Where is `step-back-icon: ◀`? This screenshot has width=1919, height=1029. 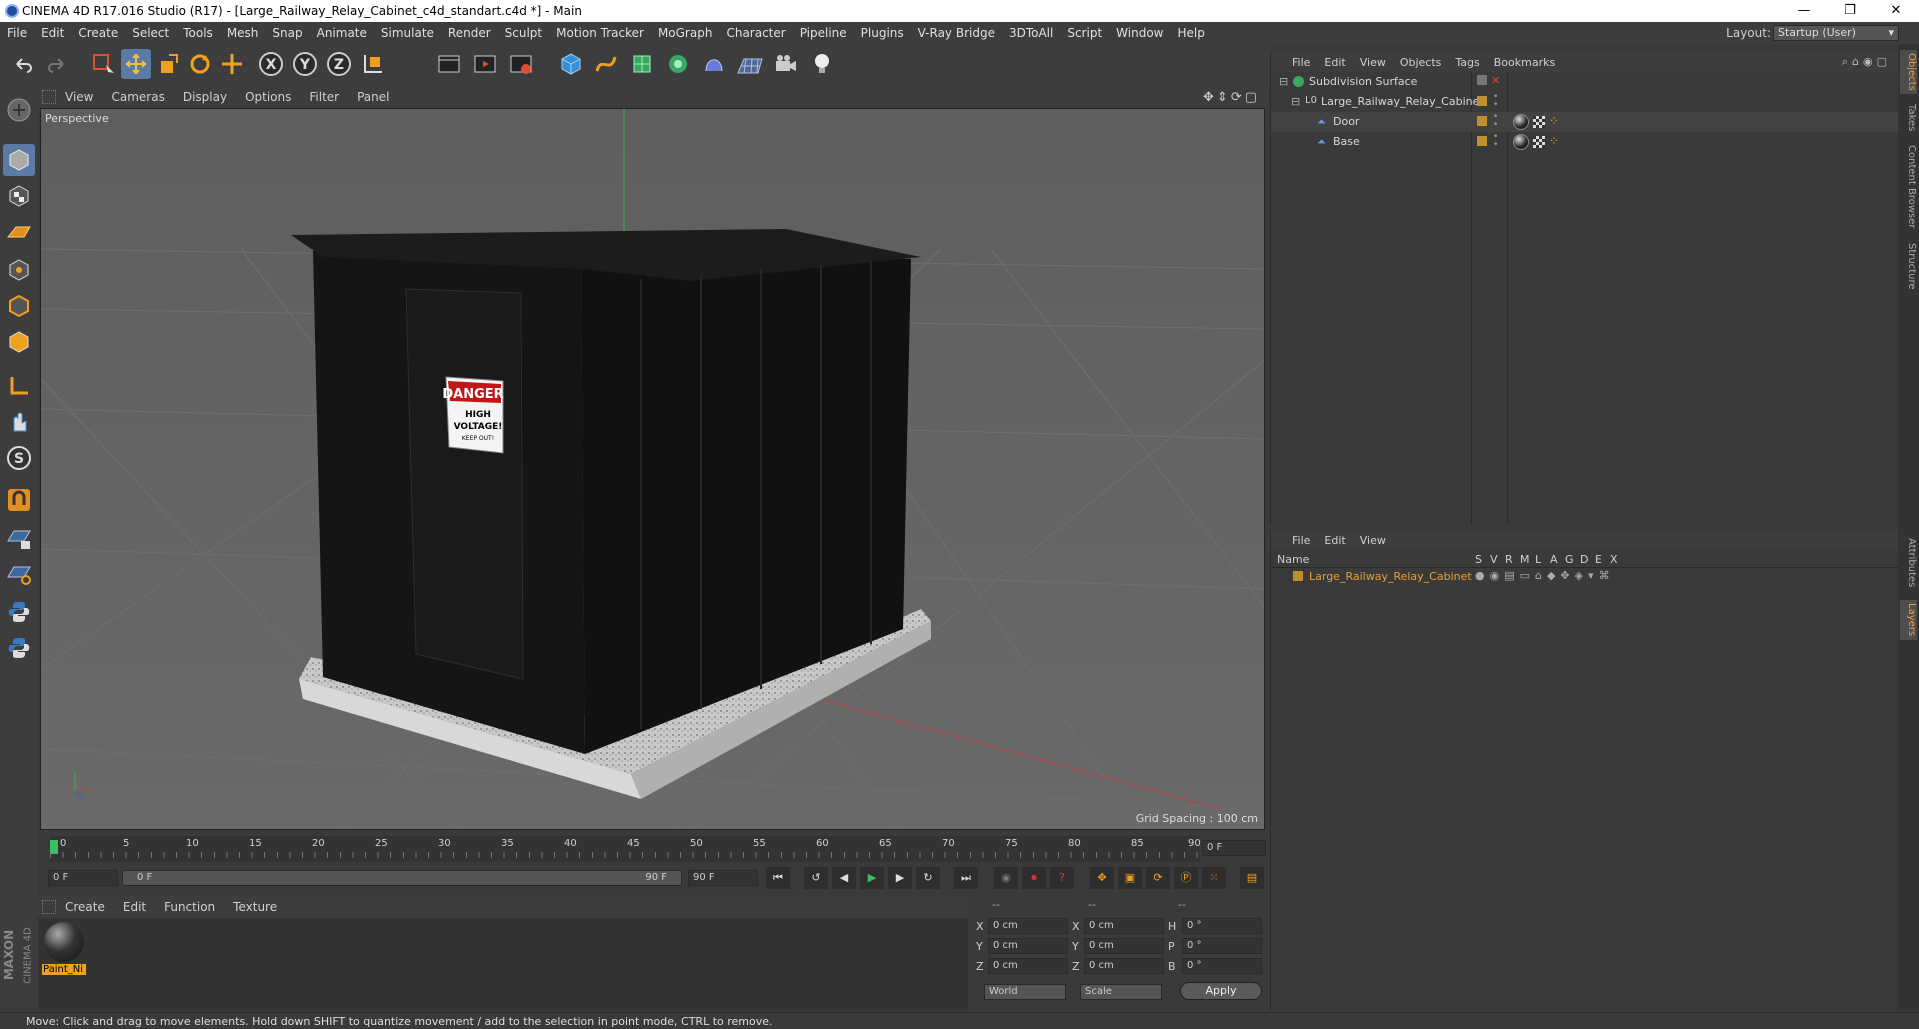
step-back-icon: ◀ is located at coordinates (844, 878).